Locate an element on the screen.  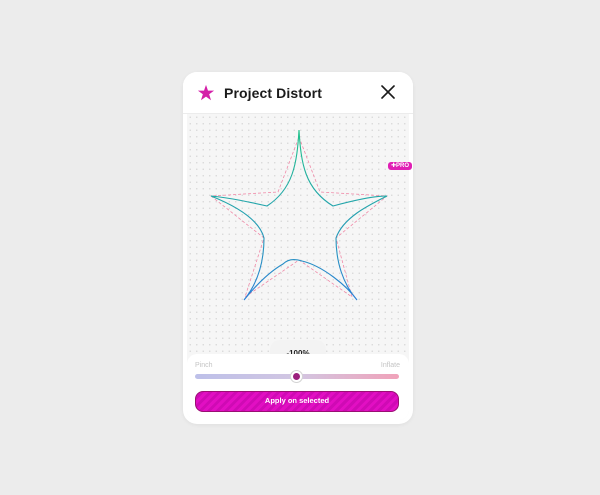
pro-badge: ✚PRO is located at coordinates (400, 166).